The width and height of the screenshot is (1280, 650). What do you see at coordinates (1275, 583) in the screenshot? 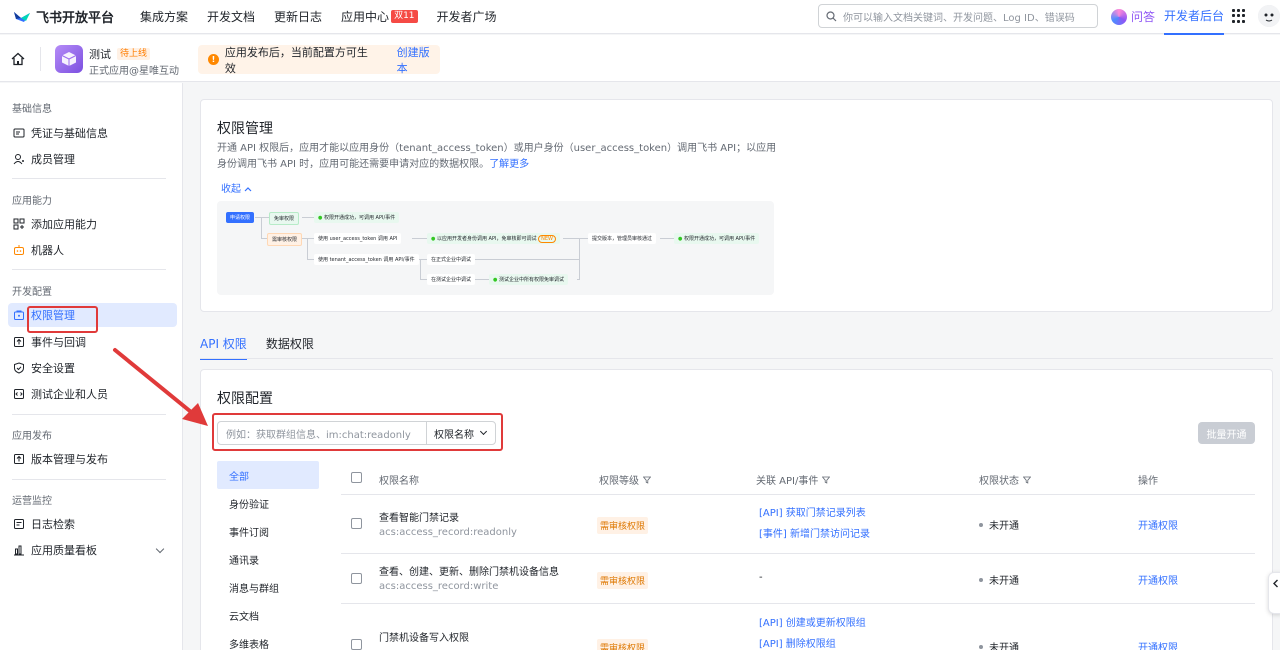
I see `chevron-left-icon` at bounding box center [1275, 583].